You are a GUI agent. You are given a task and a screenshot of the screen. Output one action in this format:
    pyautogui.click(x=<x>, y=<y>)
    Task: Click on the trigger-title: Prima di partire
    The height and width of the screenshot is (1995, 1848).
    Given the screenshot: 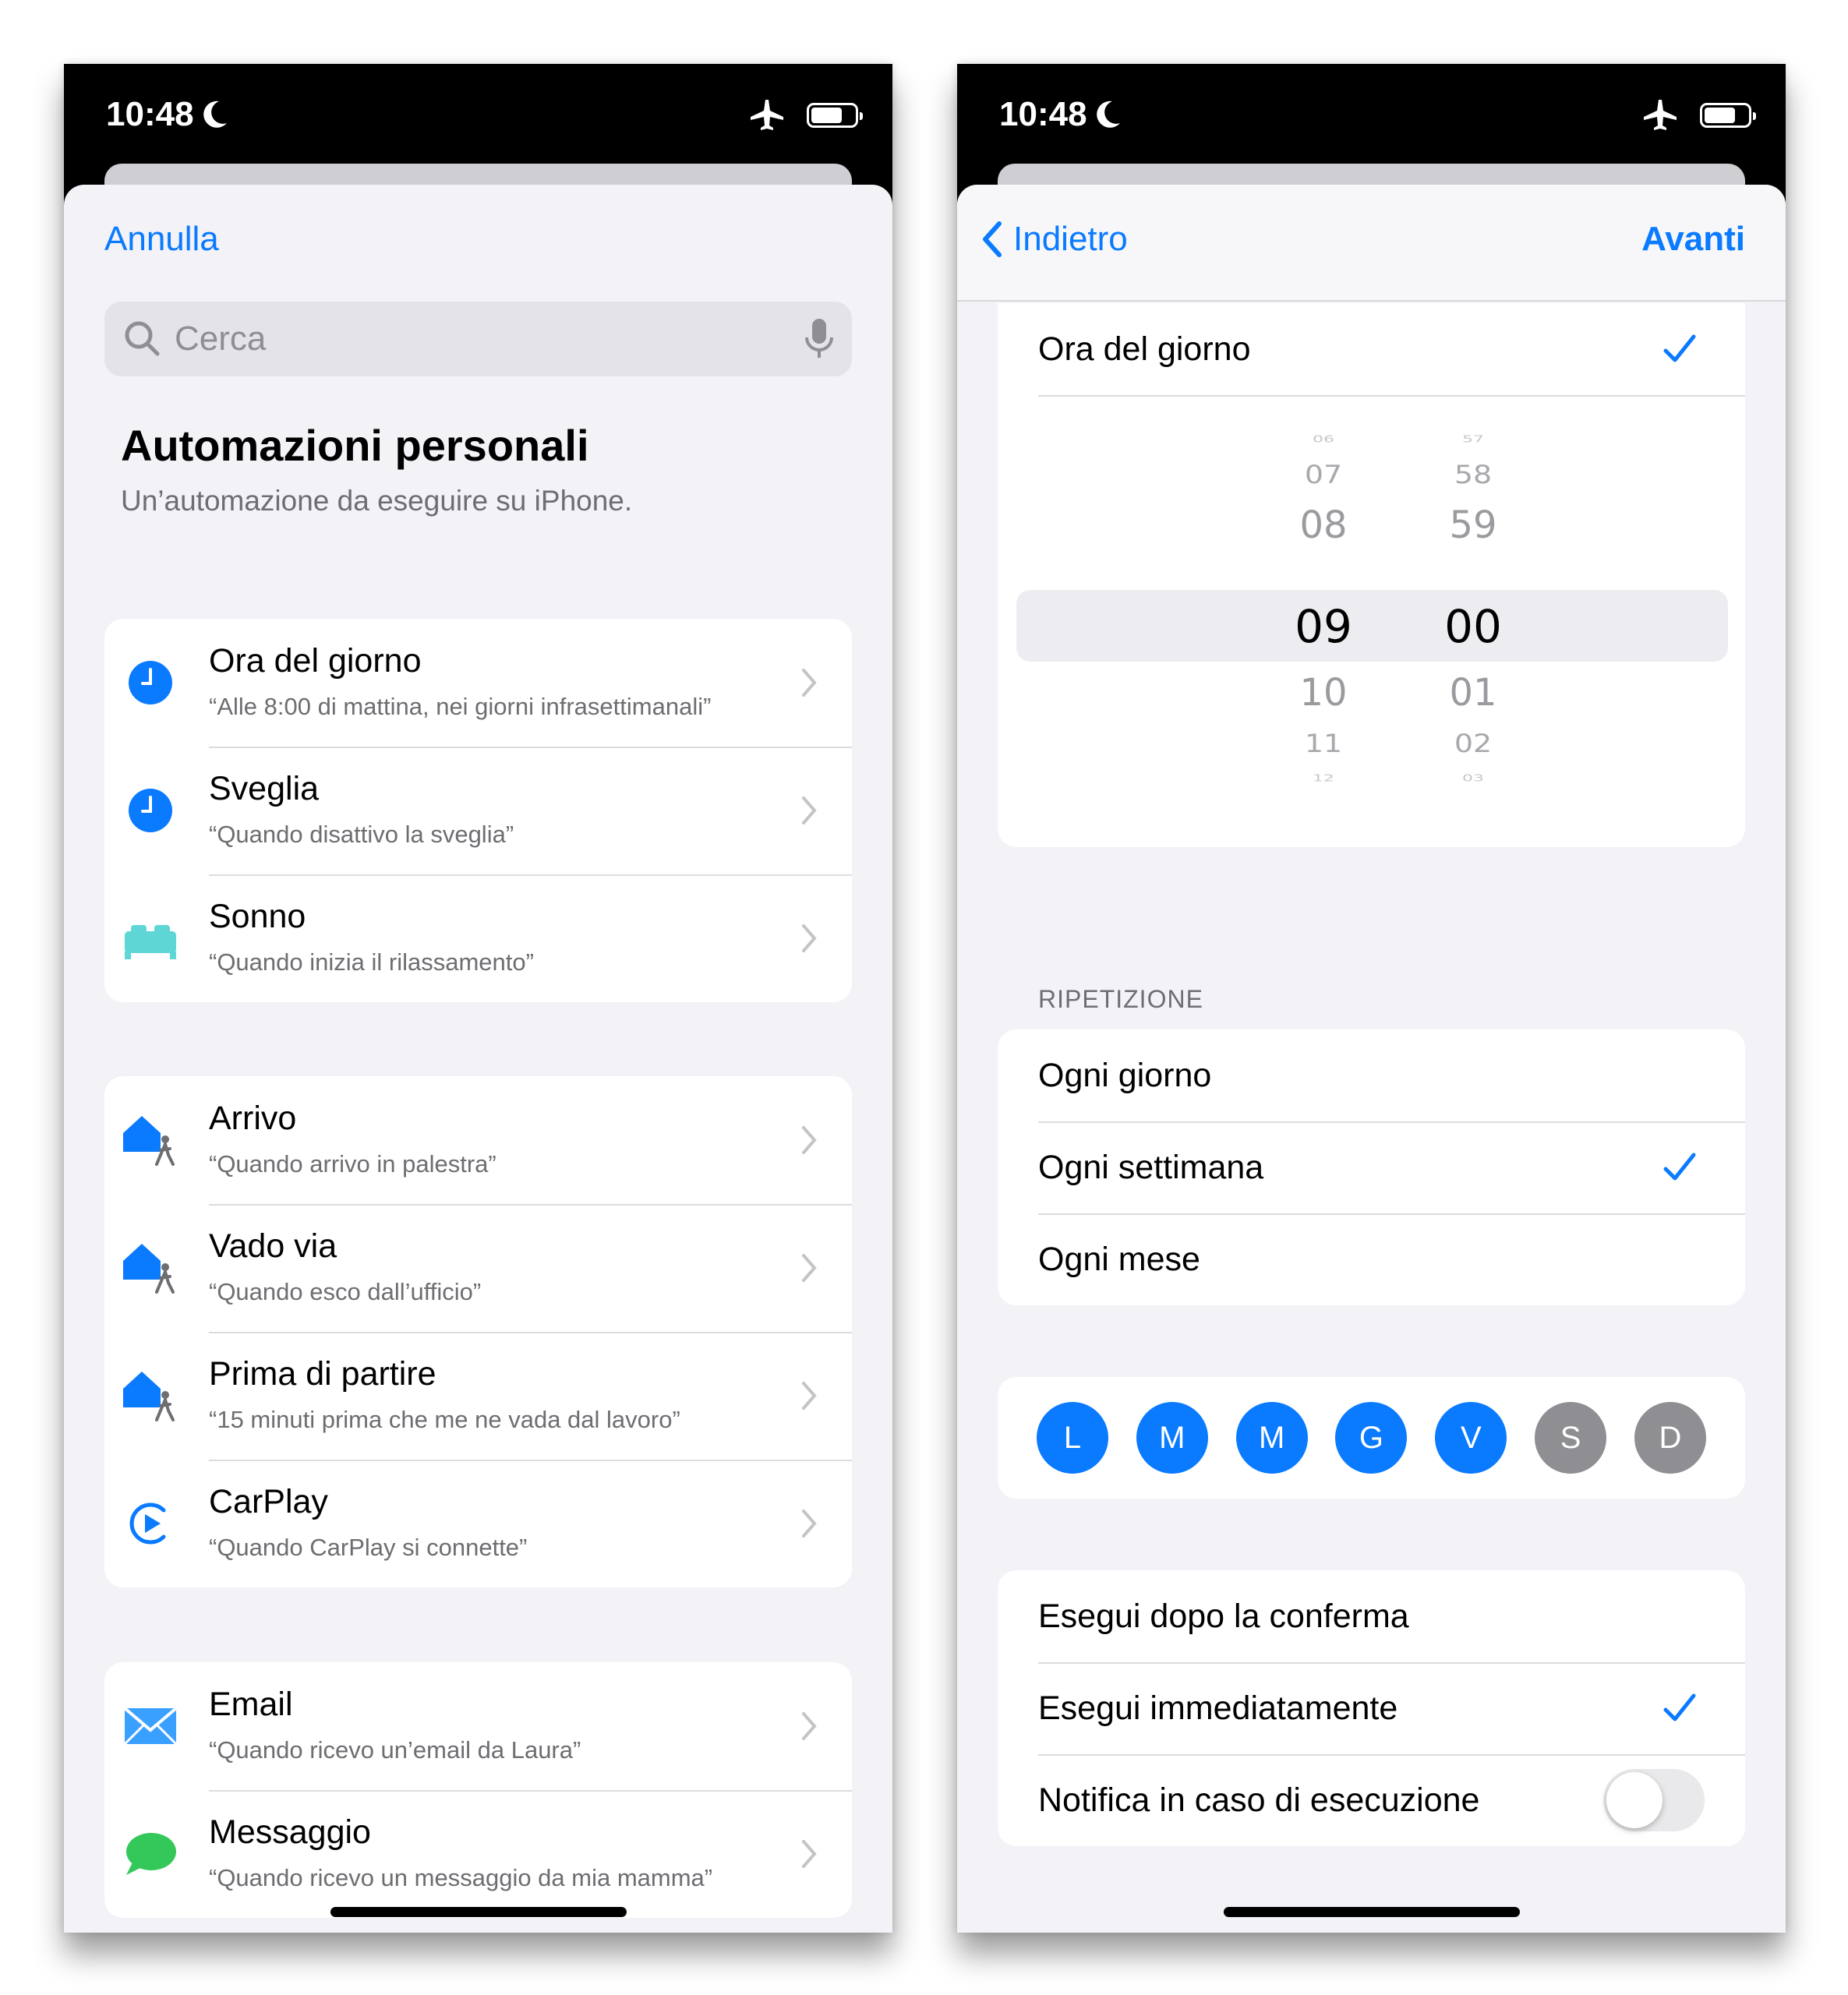 What is the action you would take?
    pyautogui.click(x=322, y=1374)
    